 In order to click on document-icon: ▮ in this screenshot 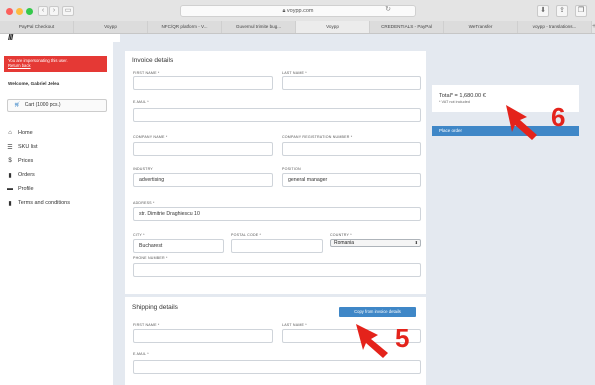, I will do `click(10, 175)`.